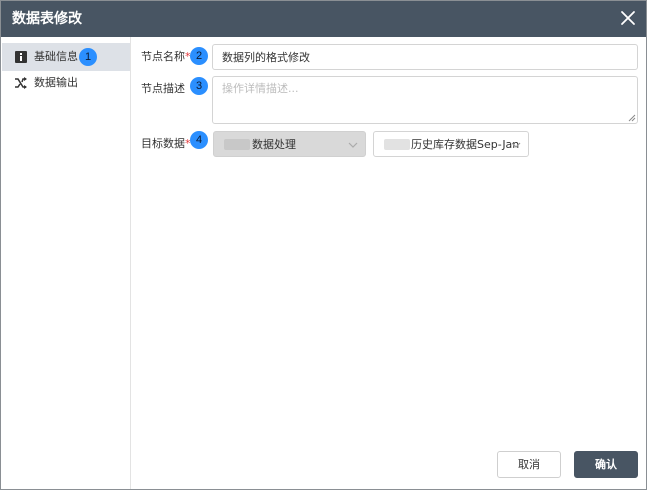 This screenshot has height=490, width=647. I want to click on step-badge: 3, so click(199, 86).